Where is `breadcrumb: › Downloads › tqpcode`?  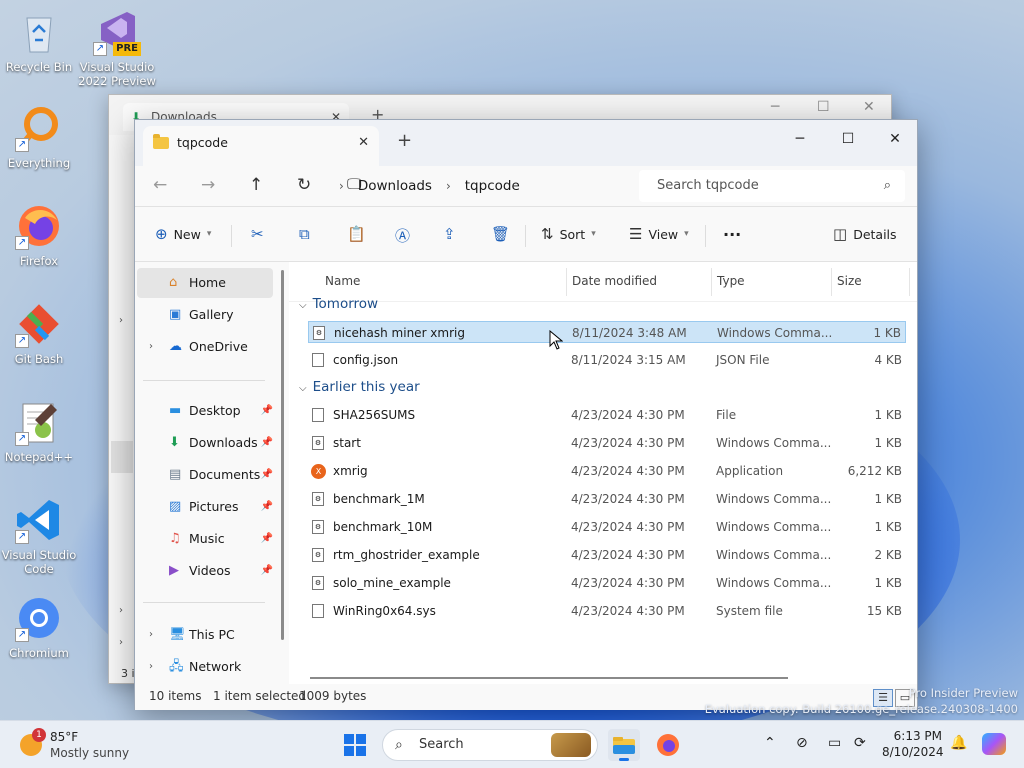
breadcrumb: › Downloads › tqpcode is located at coordinates (429, 186).